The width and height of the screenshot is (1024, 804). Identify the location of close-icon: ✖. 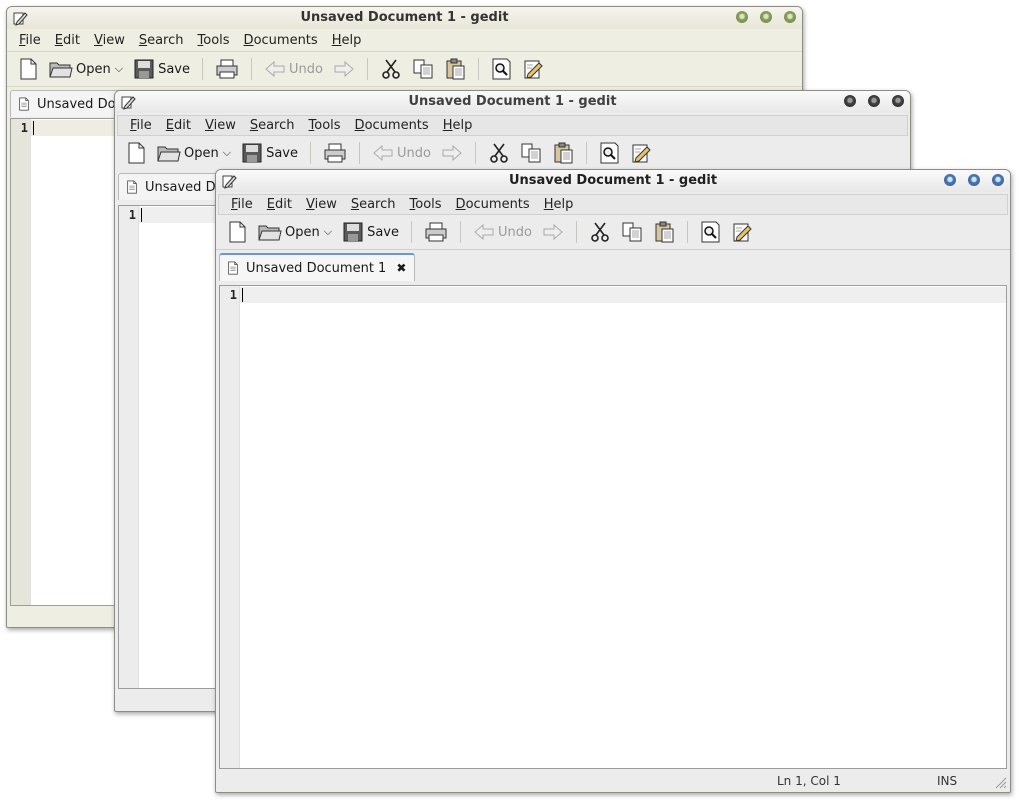
(401, 268).